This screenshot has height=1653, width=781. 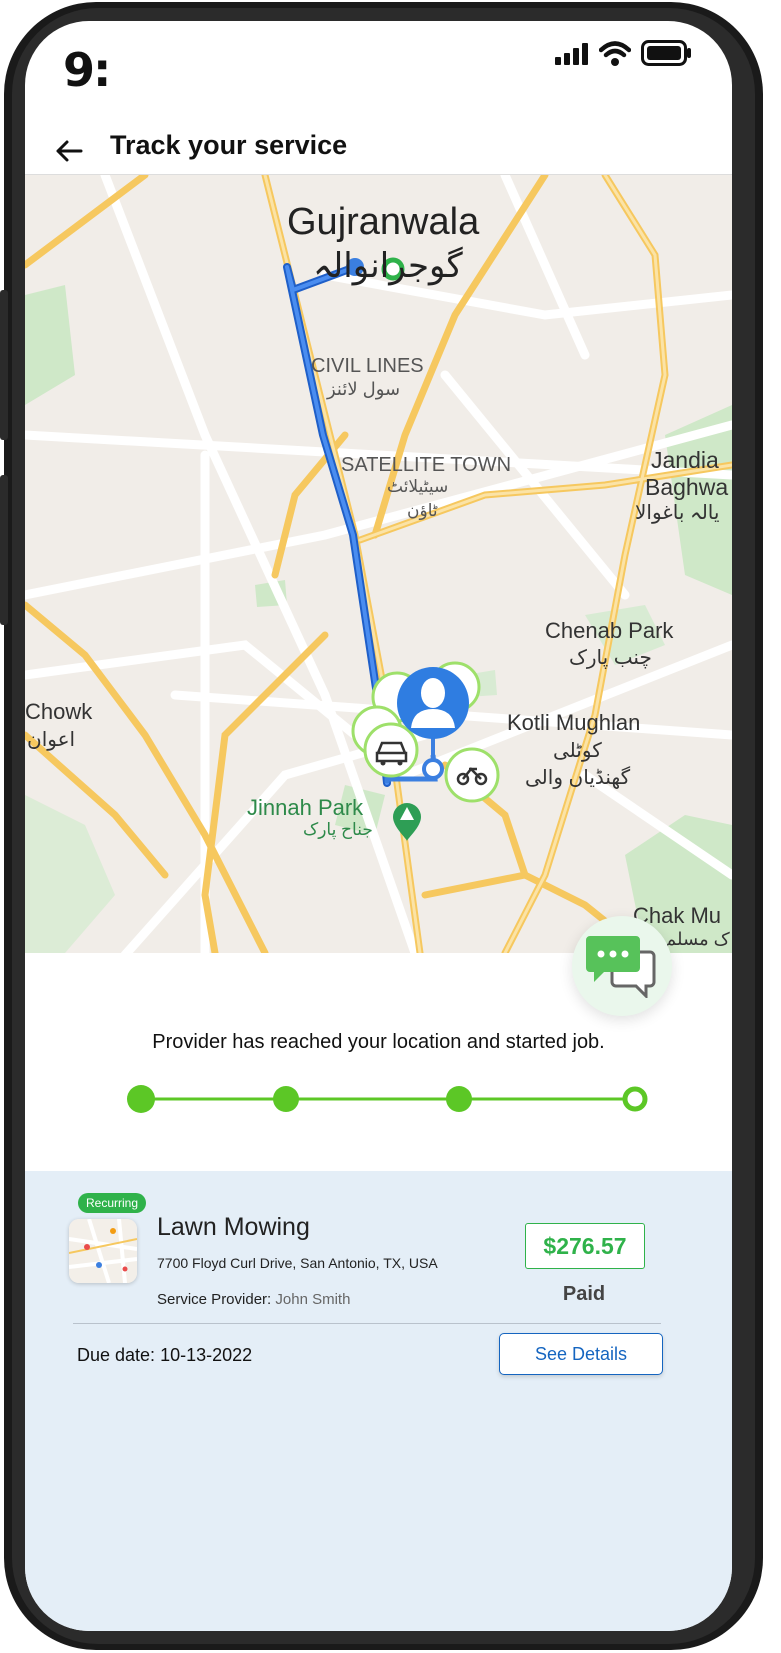 What do you see at coordinates (364, 389) in the screenshot?
I see `map-label-civil-lines-urdu: سول لائنز` at bounding box center [364, 389].